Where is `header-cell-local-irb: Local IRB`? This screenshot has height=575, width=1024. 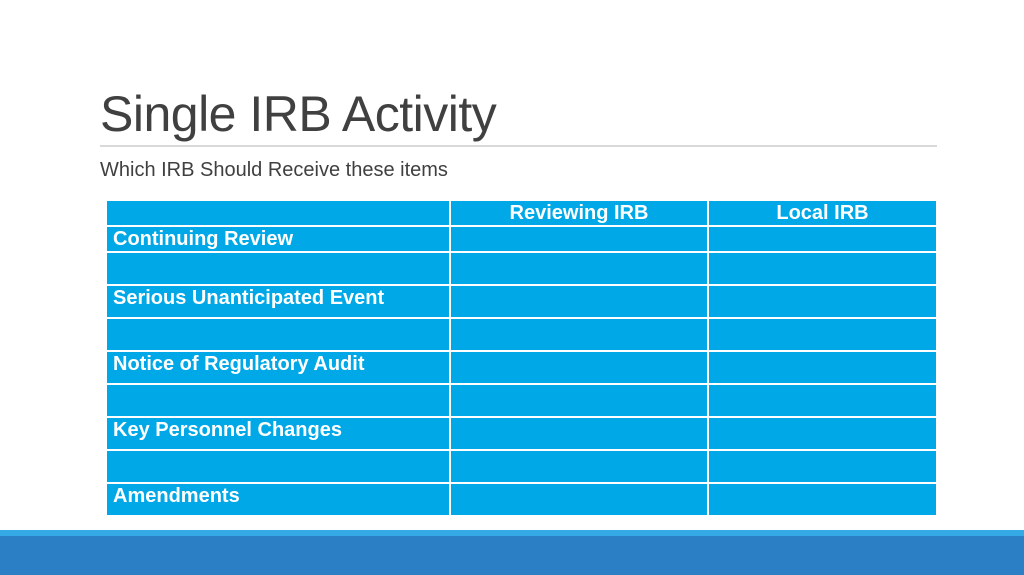
header-cell-local-irb: Local IRB is located at coordinates (822, 213).